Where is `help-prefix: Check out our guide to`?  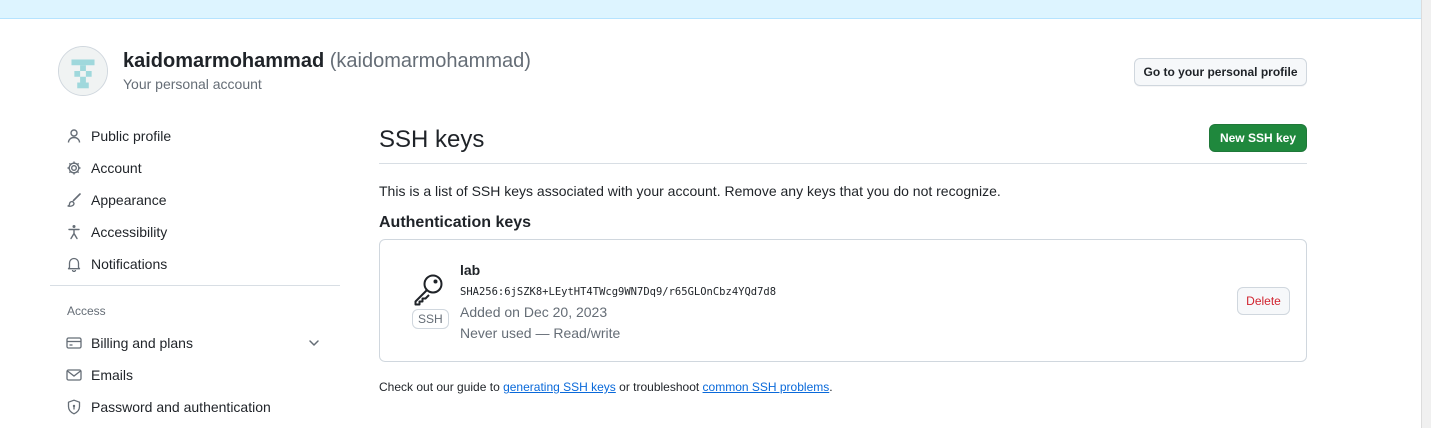 help-prefix: Check out our guide to is located at coordinates (441, 387).